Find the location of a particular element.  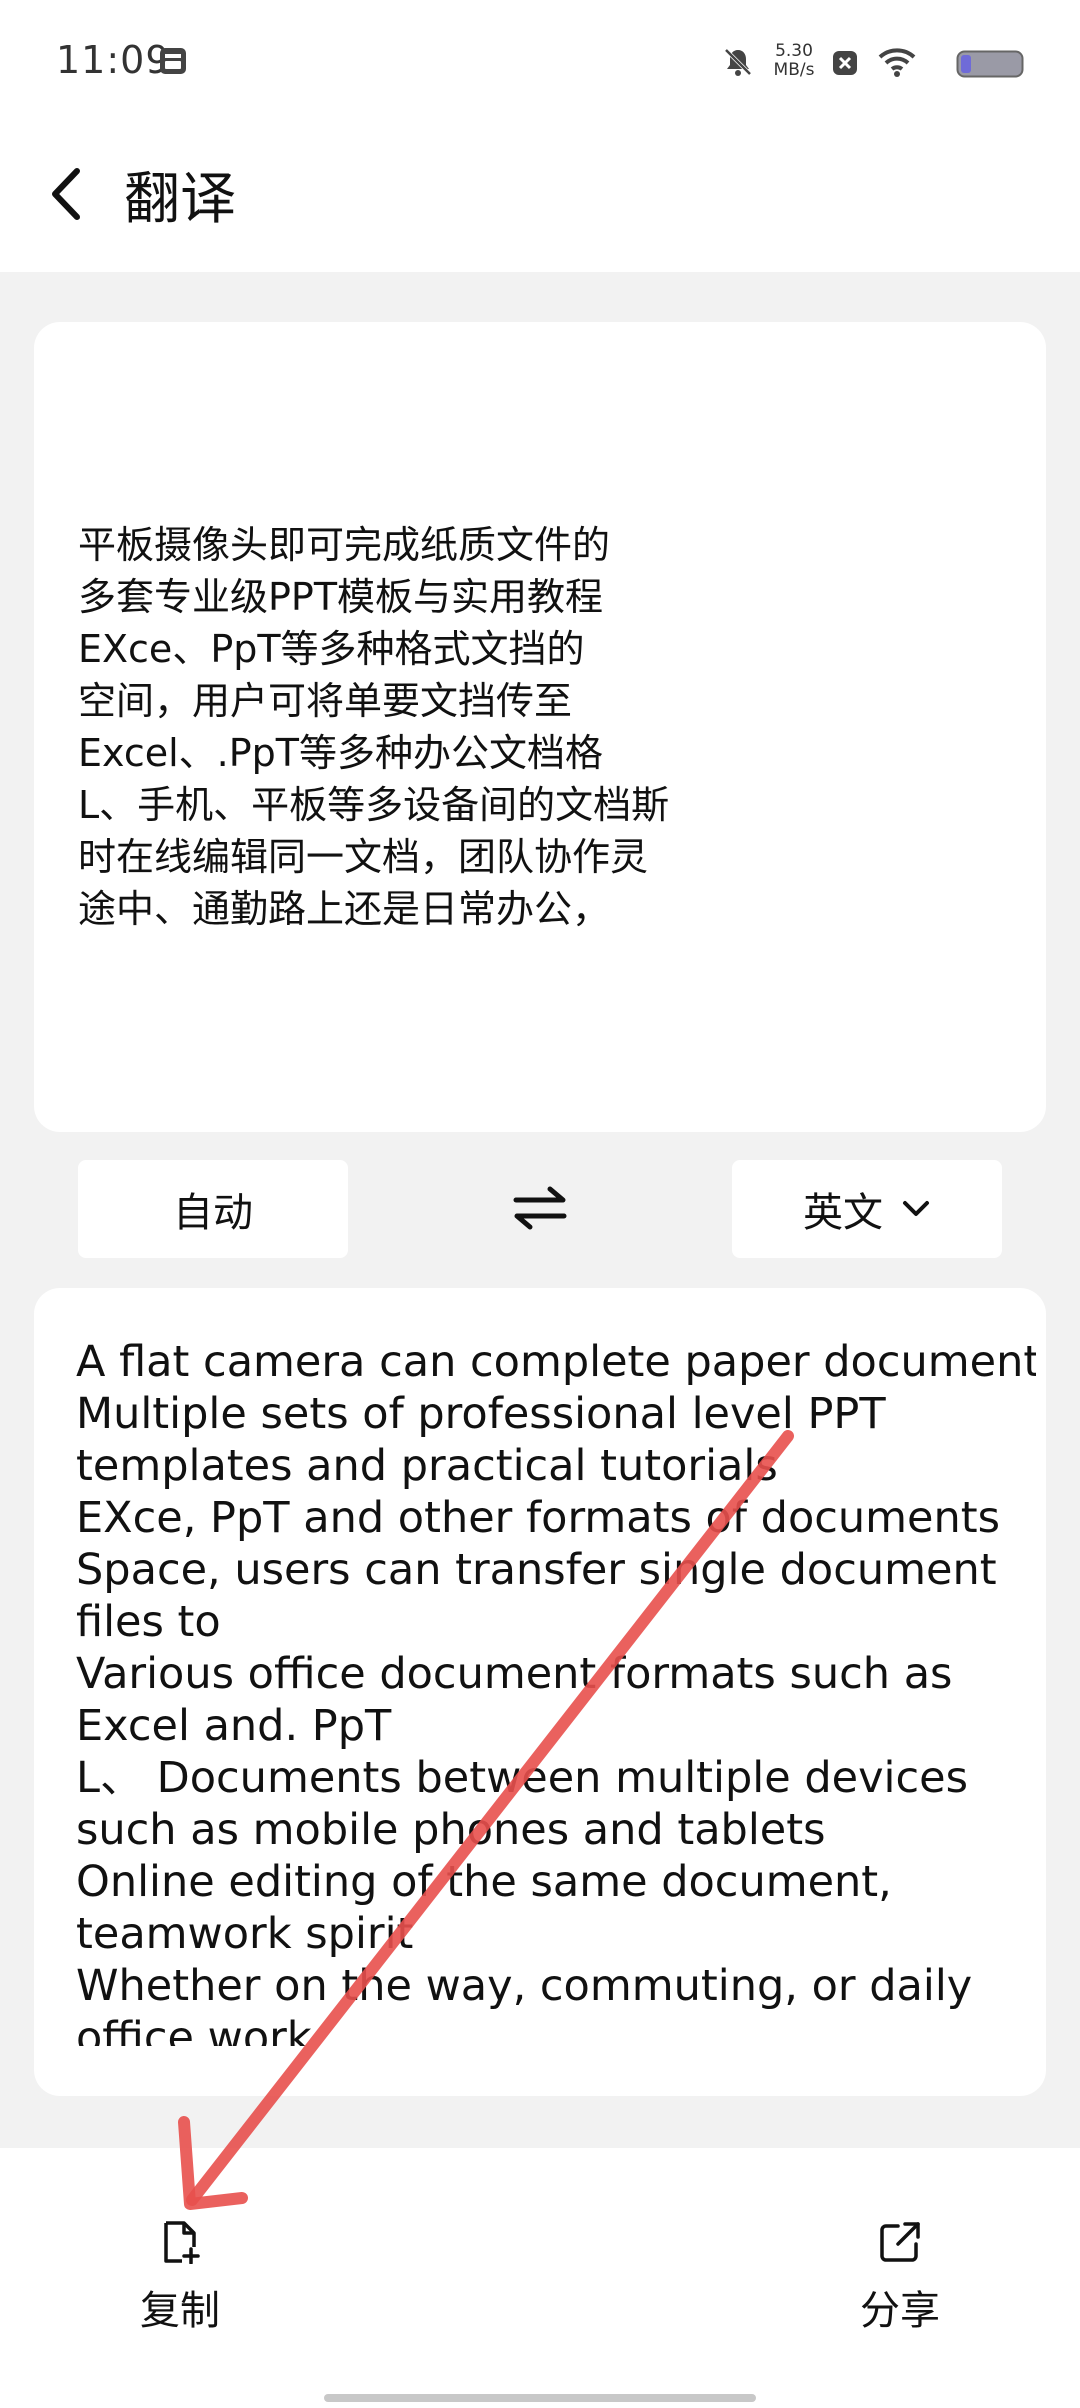

target-language-label: 英文 is located at coordinates (843, 1213).